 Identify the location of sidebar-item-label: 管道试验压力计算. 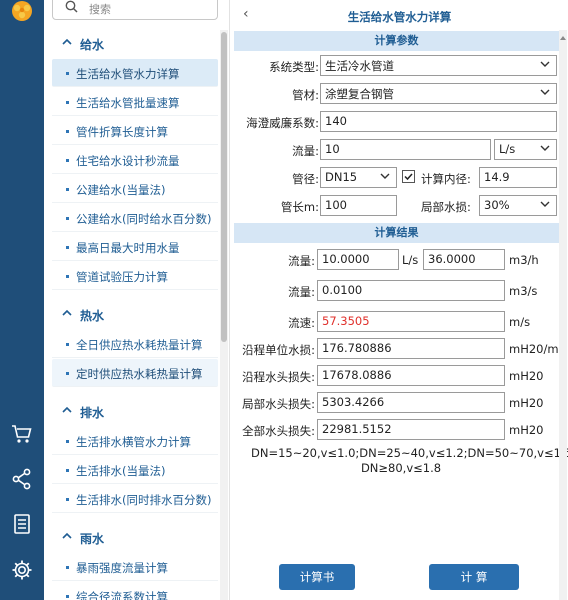
(122, 277).